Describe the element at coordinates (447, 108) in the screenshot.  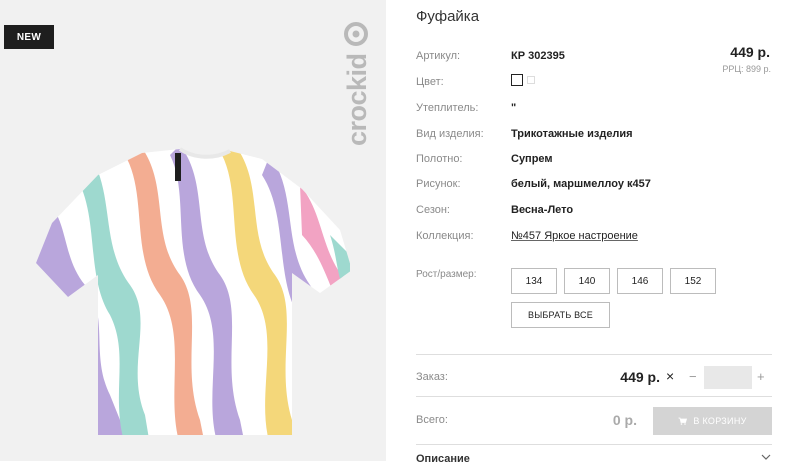
I see `spec-label: Утеплитель:` at that location.